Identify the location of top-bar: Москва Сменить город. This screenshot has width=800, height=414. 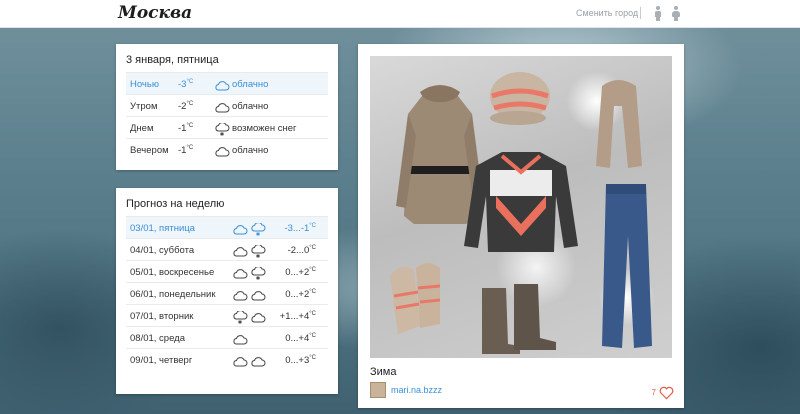
(400, 14).